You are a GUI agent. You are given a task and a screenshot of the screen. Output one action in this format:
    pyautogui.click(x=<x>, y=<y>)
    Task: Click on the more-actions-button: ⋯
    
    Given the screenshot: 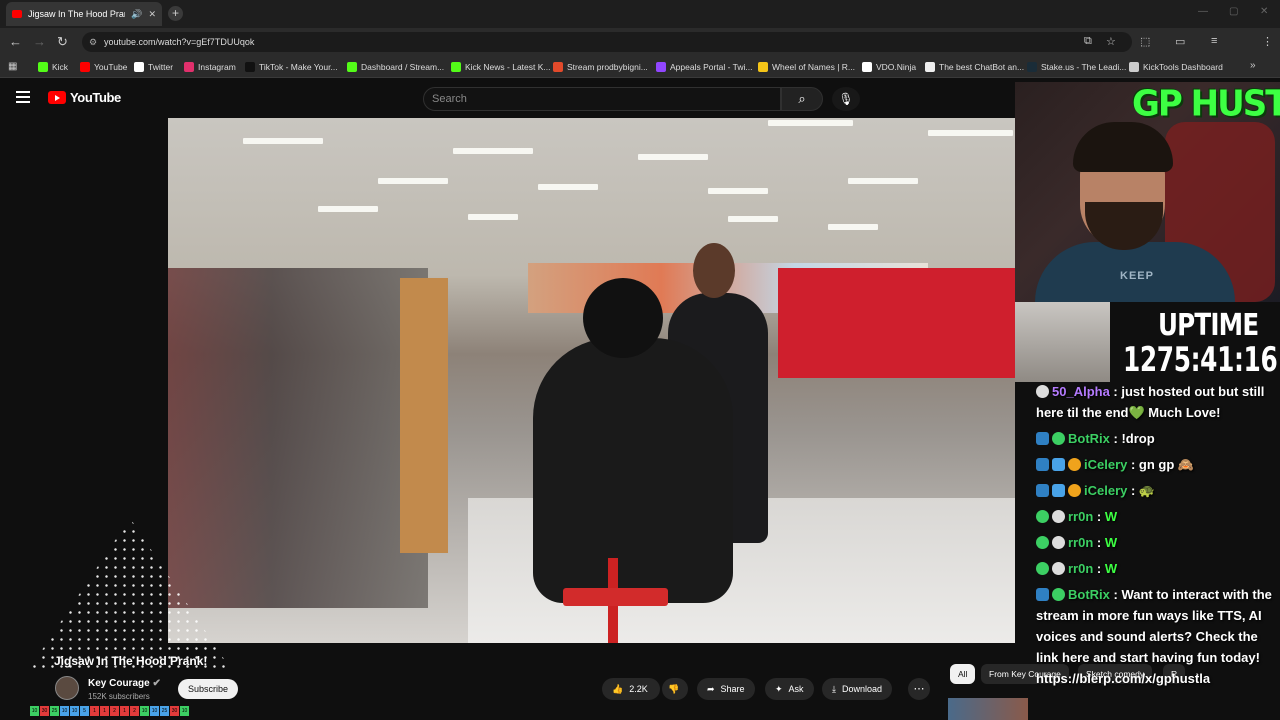 What is the action you would take?
    pyautogui.click(x=919, y=689)
    